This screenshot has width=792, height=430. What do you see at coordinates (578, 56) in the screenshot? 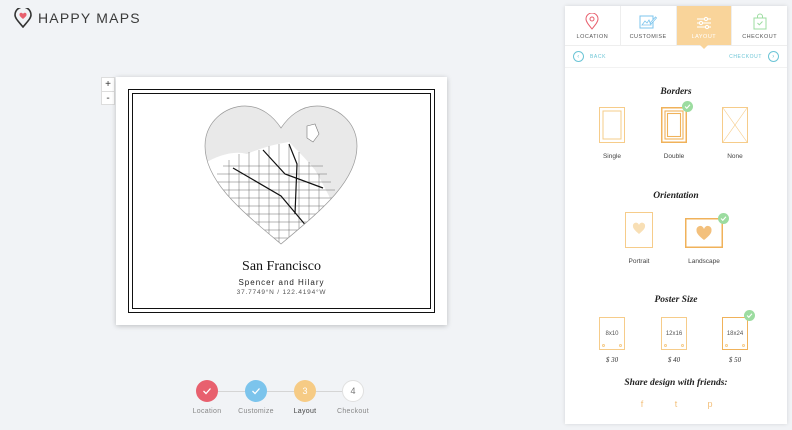
I see `chevron-left-icon: ‹` at bounding box center [578, 56].